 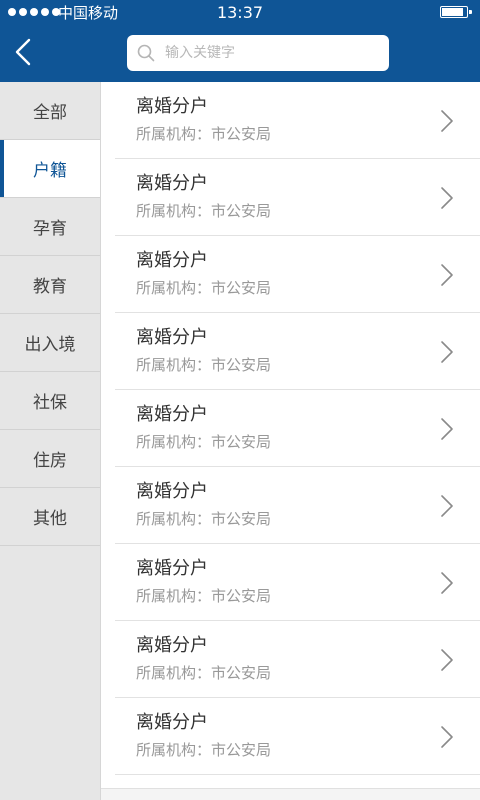 I want to click on sidebar-item-education: 教育, so click(x=50, y=285).